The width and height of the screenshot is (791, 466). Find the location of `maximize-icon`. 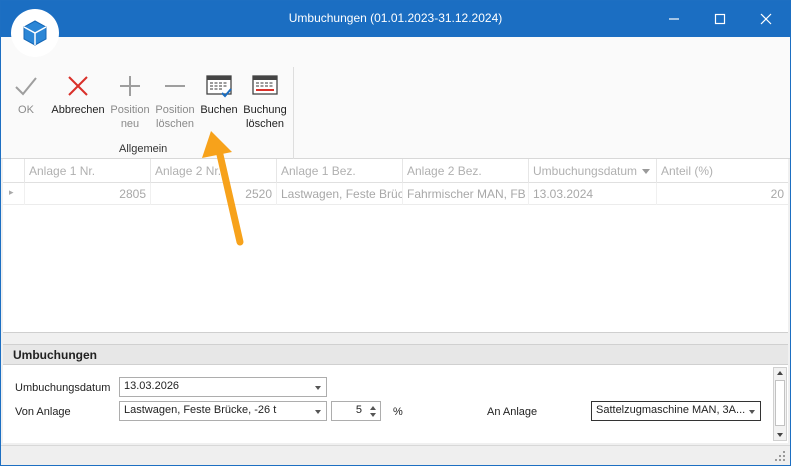

maximize-icon is located at coordinates (720, 19).